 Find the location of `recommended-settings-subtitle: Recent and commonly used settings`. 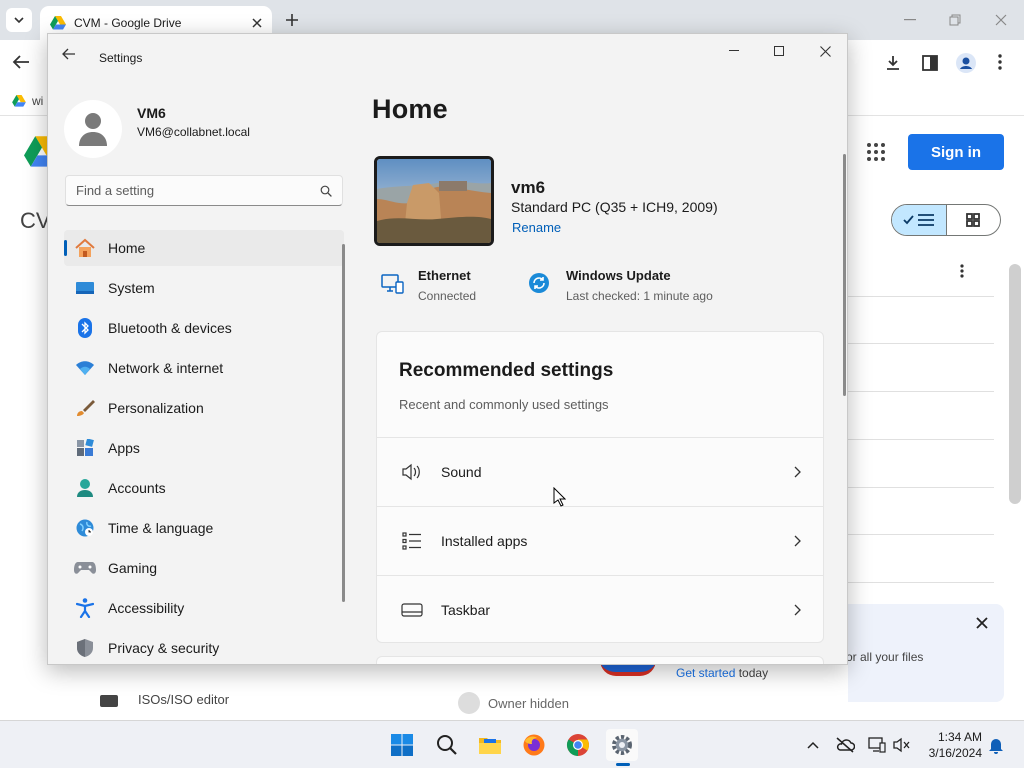

recommended-settings-subtitle: Recent and commonly used settings is located at coordinates (504, 404).